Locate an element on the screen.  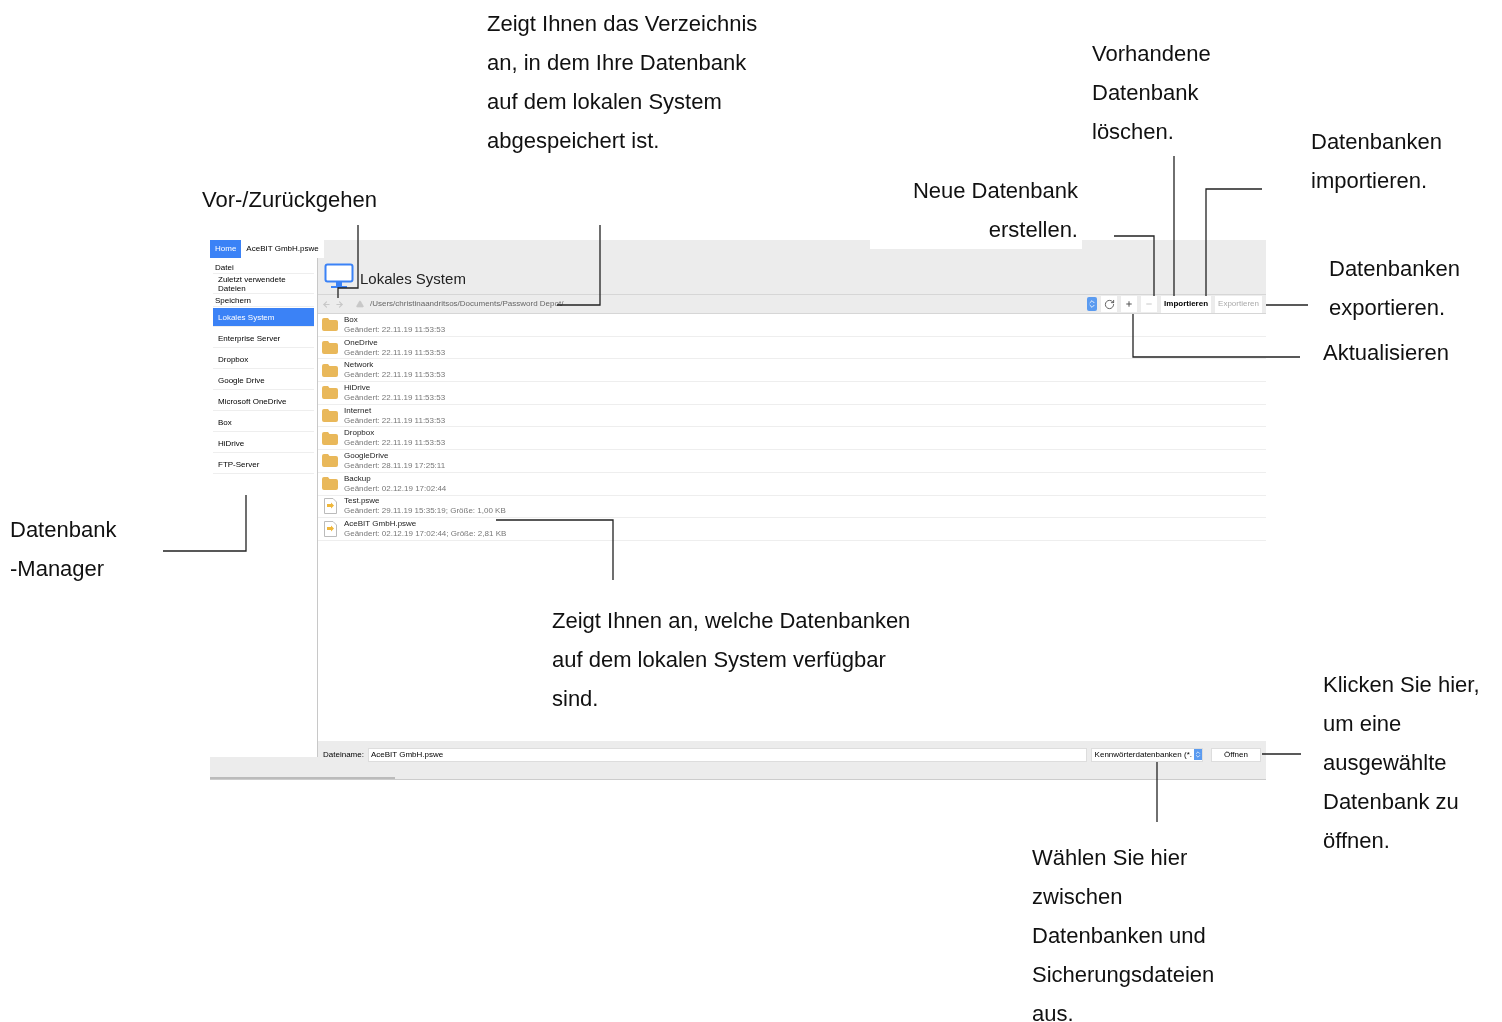
file-row: Internet Geändert: 22.11.19 11:53:53 is located at coordinates (792, 416).